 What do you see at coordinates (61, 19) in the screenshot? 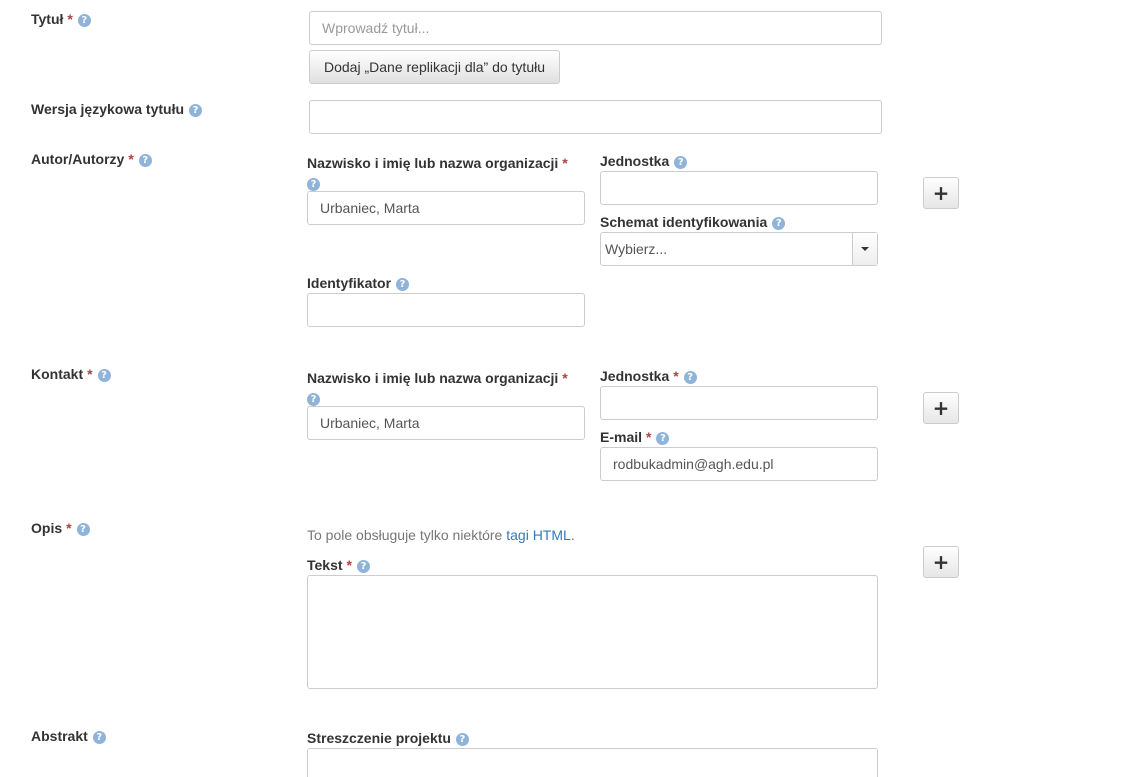
I see `title-label: Tytuł *?` at bounding box center [61, 19].